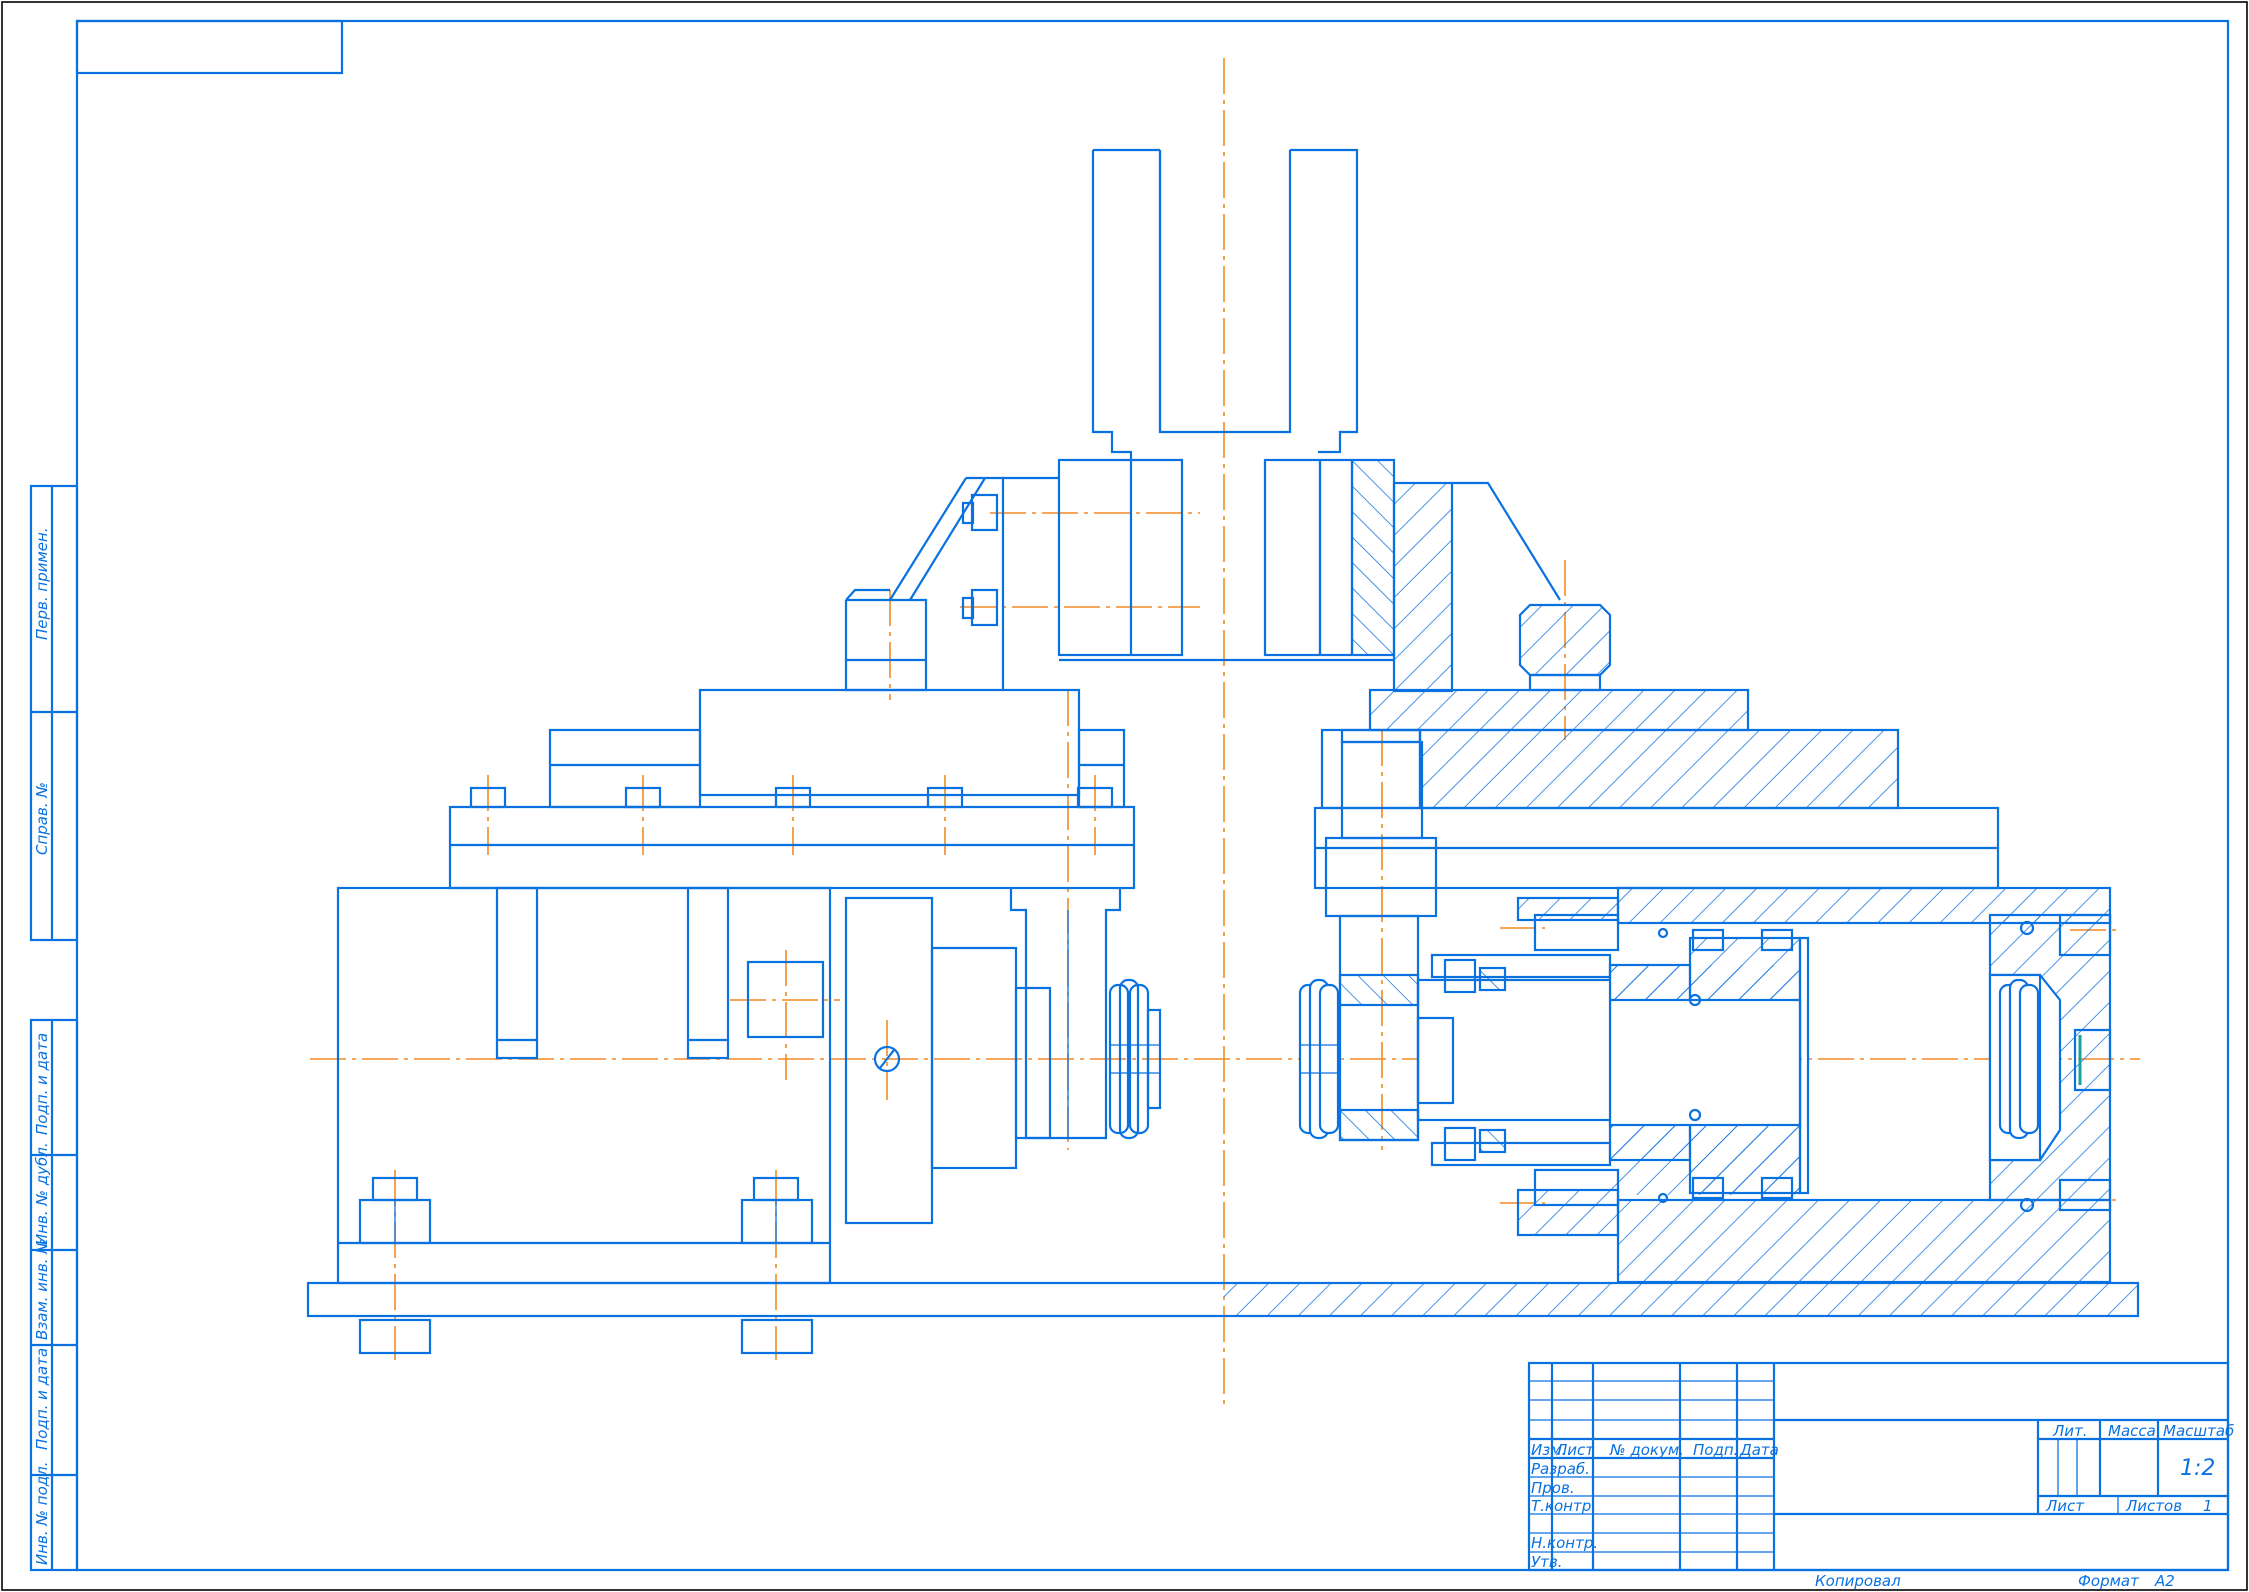 The width and height of the screenshot is (2249, 1592). I want to click on left-slide-plate, so click(792, 789).